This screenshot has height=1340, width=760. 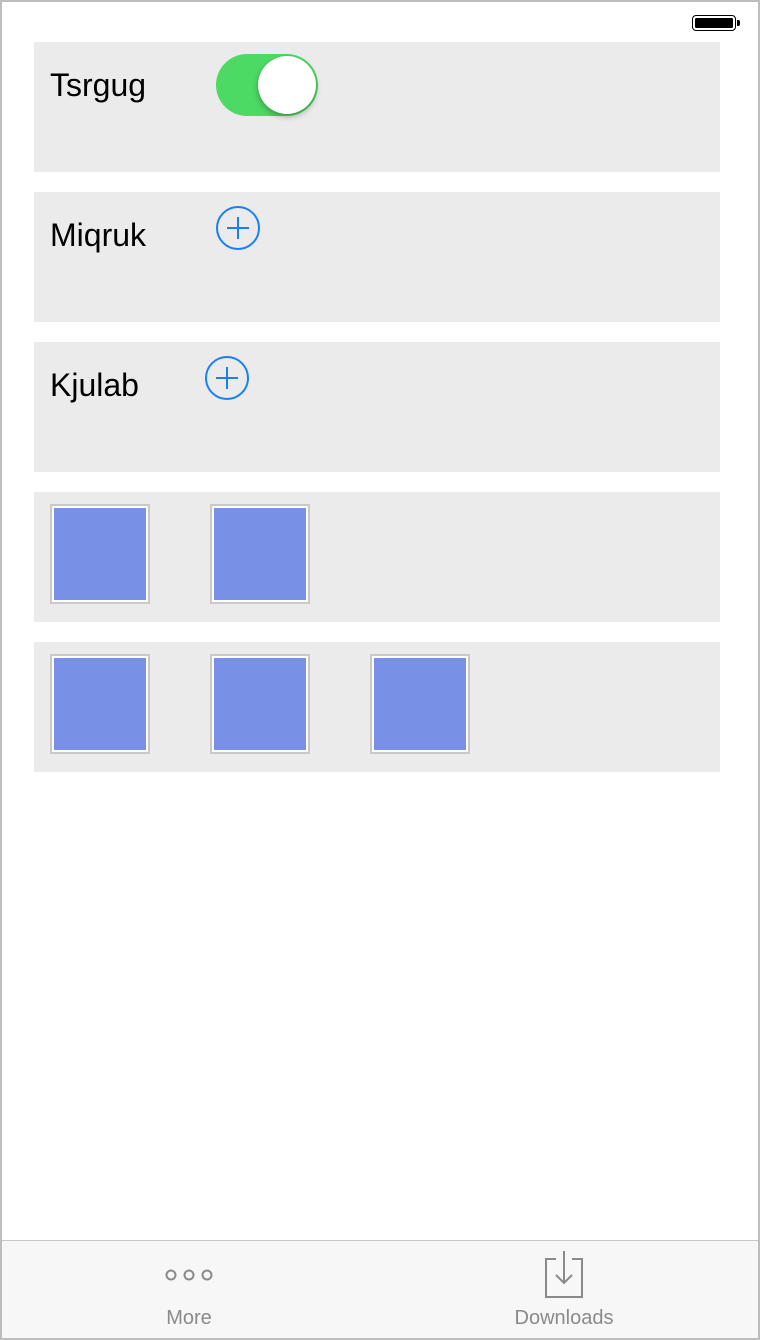 What do you see at coordinates (189, 1318) in the screenshot?
I see `tab-label: More` at bounding box center [189, 1318].